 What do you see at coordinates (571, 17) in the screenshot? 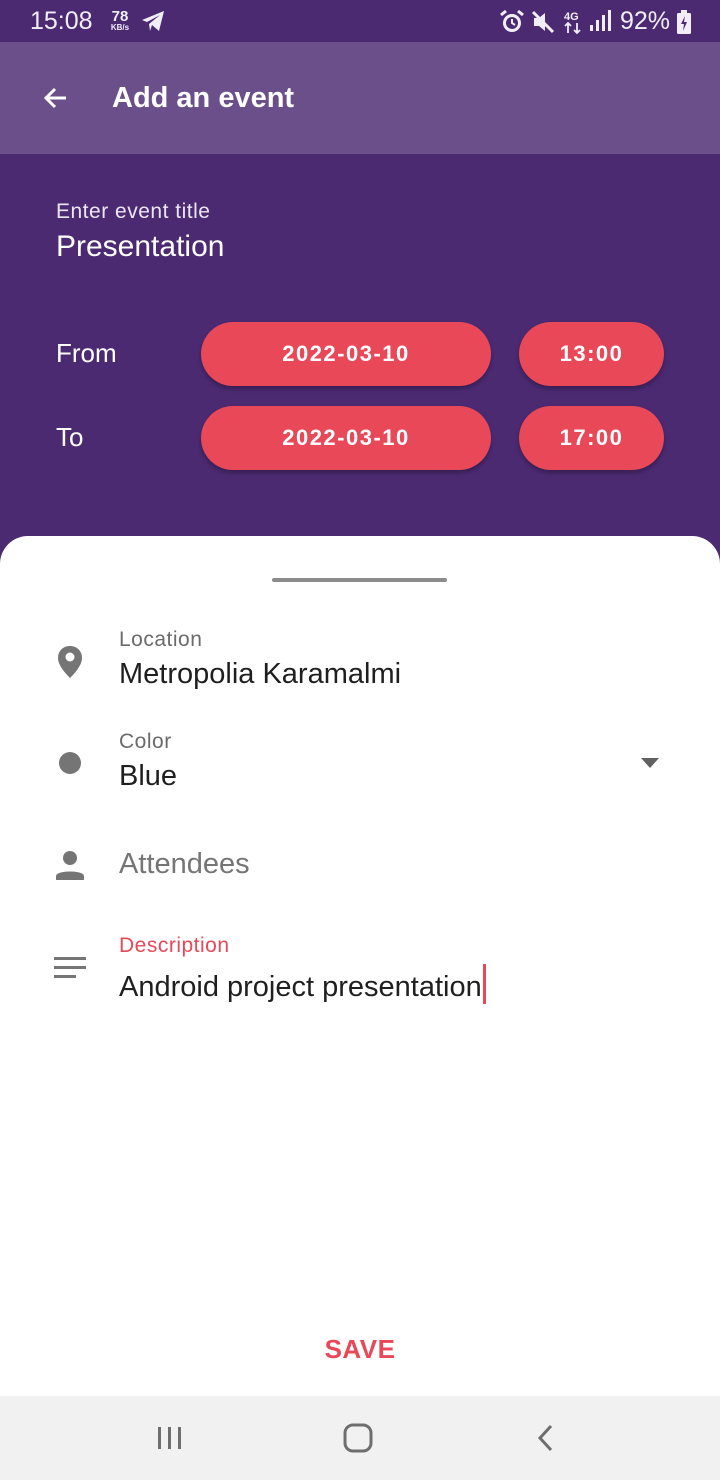
I see `svg-text: 4G` at bounding box center [571, 17].